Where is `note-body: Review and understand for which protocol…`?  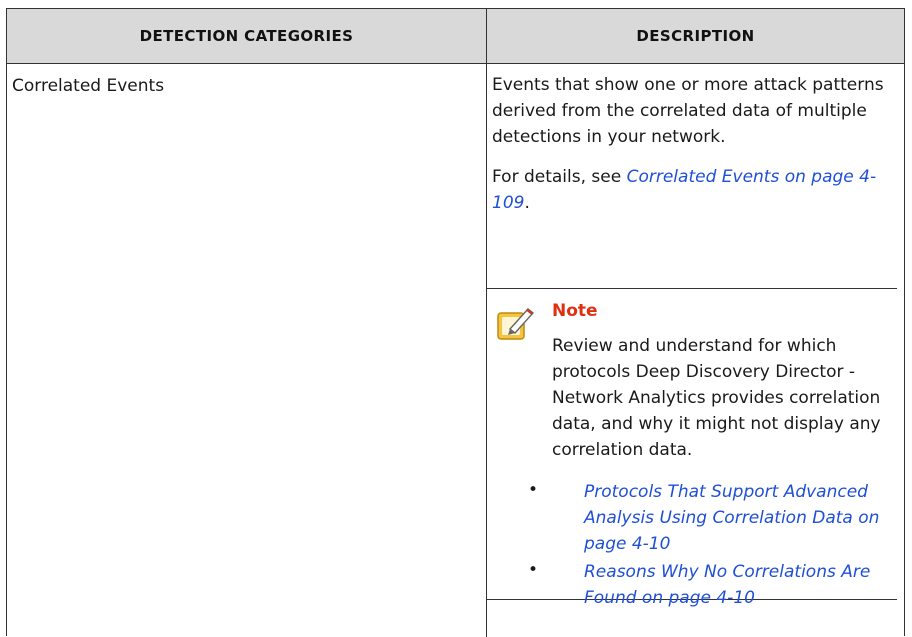
note-body: Review and understand for which protocol… is located at coordinates (716, 398).